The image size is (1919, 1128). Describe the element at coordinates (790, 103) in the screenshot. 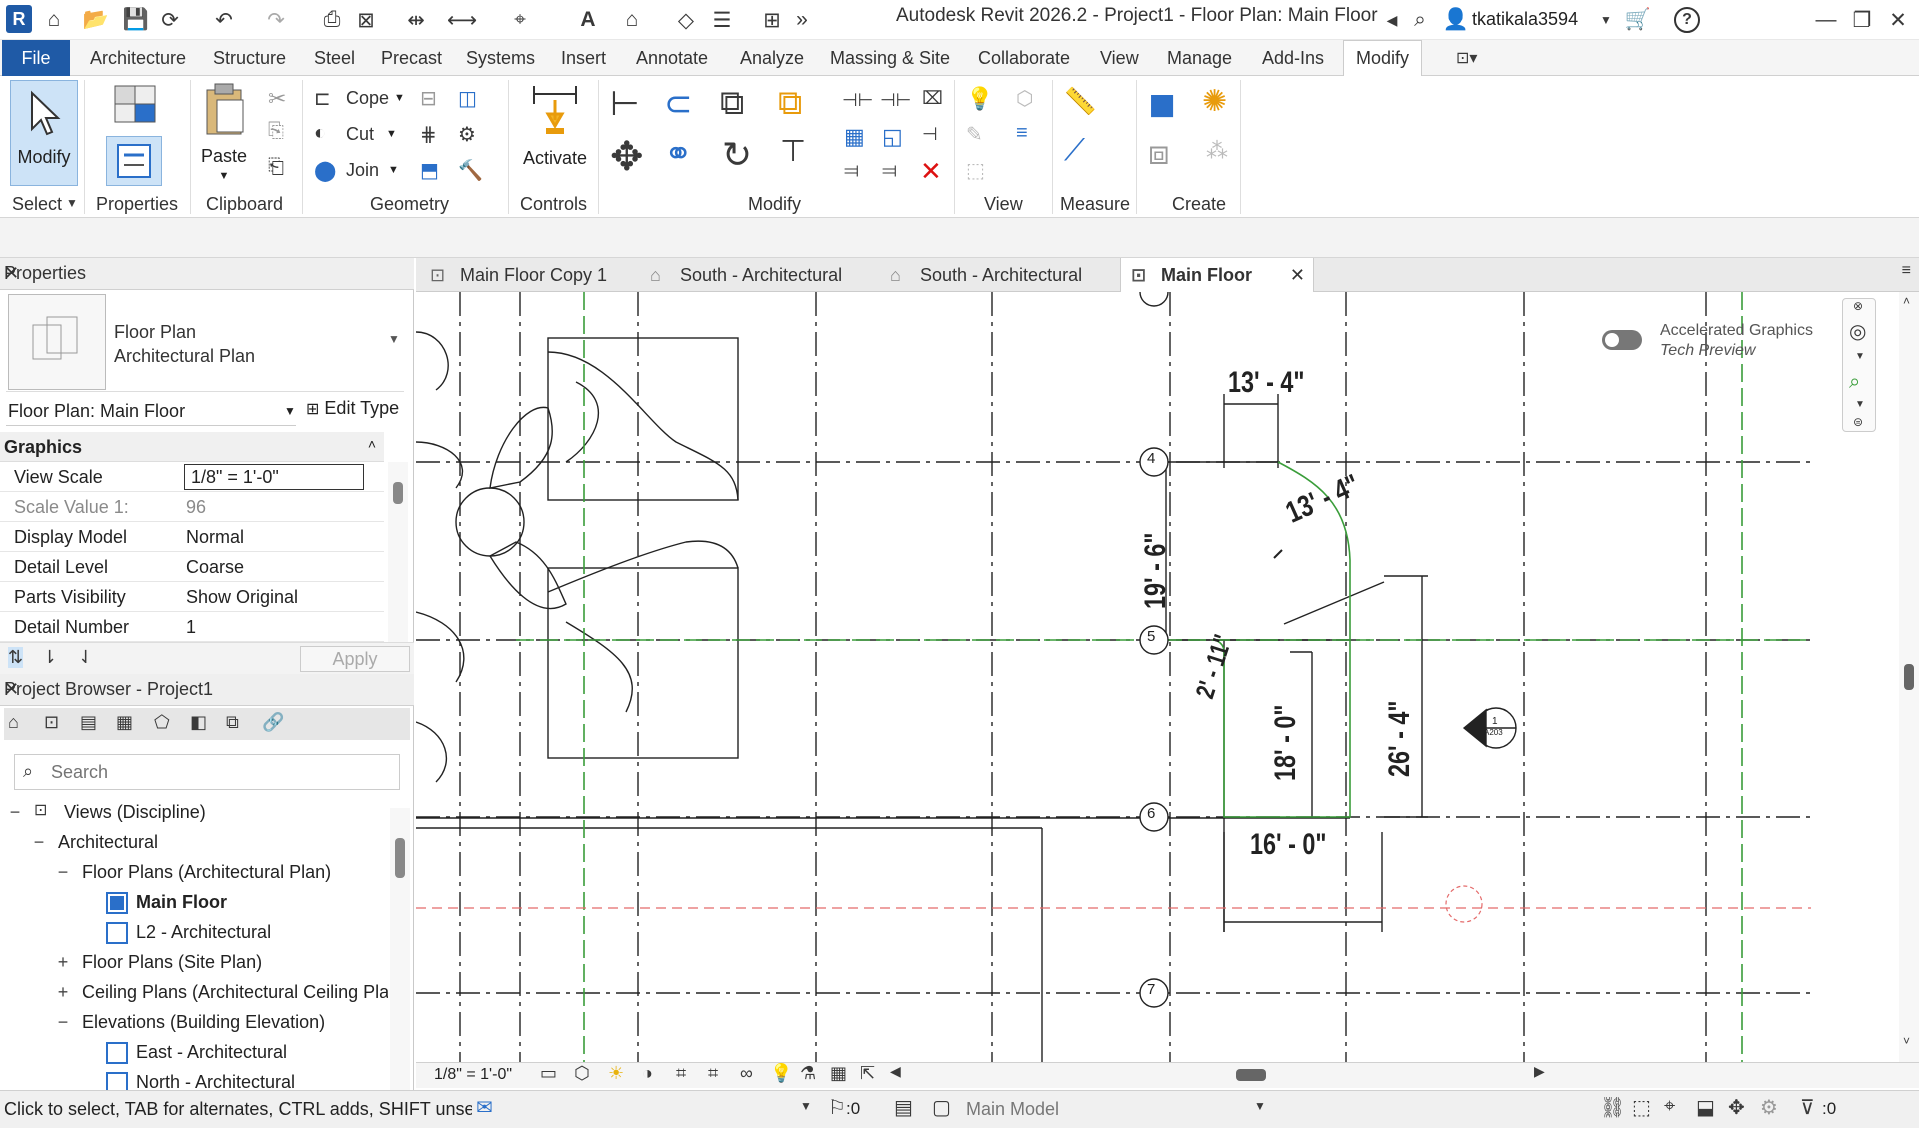

I see `mirror-draw-axis-icon: ⧉` at that location.